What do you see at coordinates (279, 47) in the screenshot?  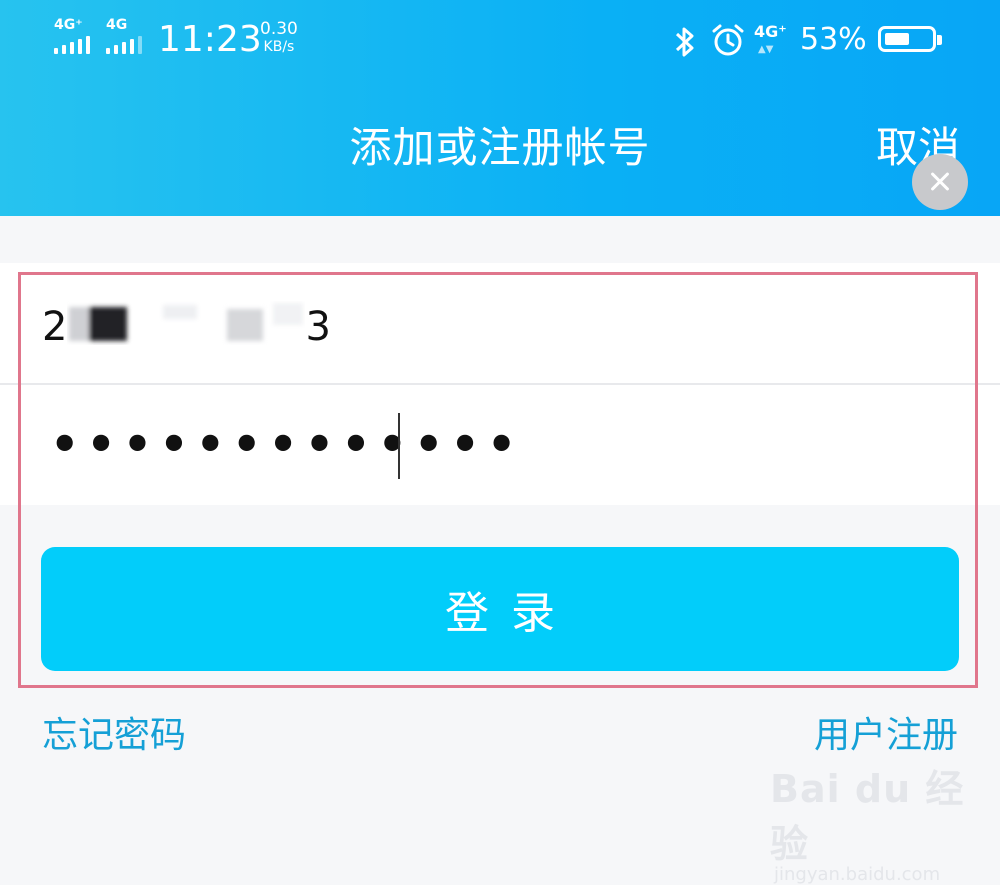 I see `network-speed-unit: KB/s` at bounding box center [279, 47].